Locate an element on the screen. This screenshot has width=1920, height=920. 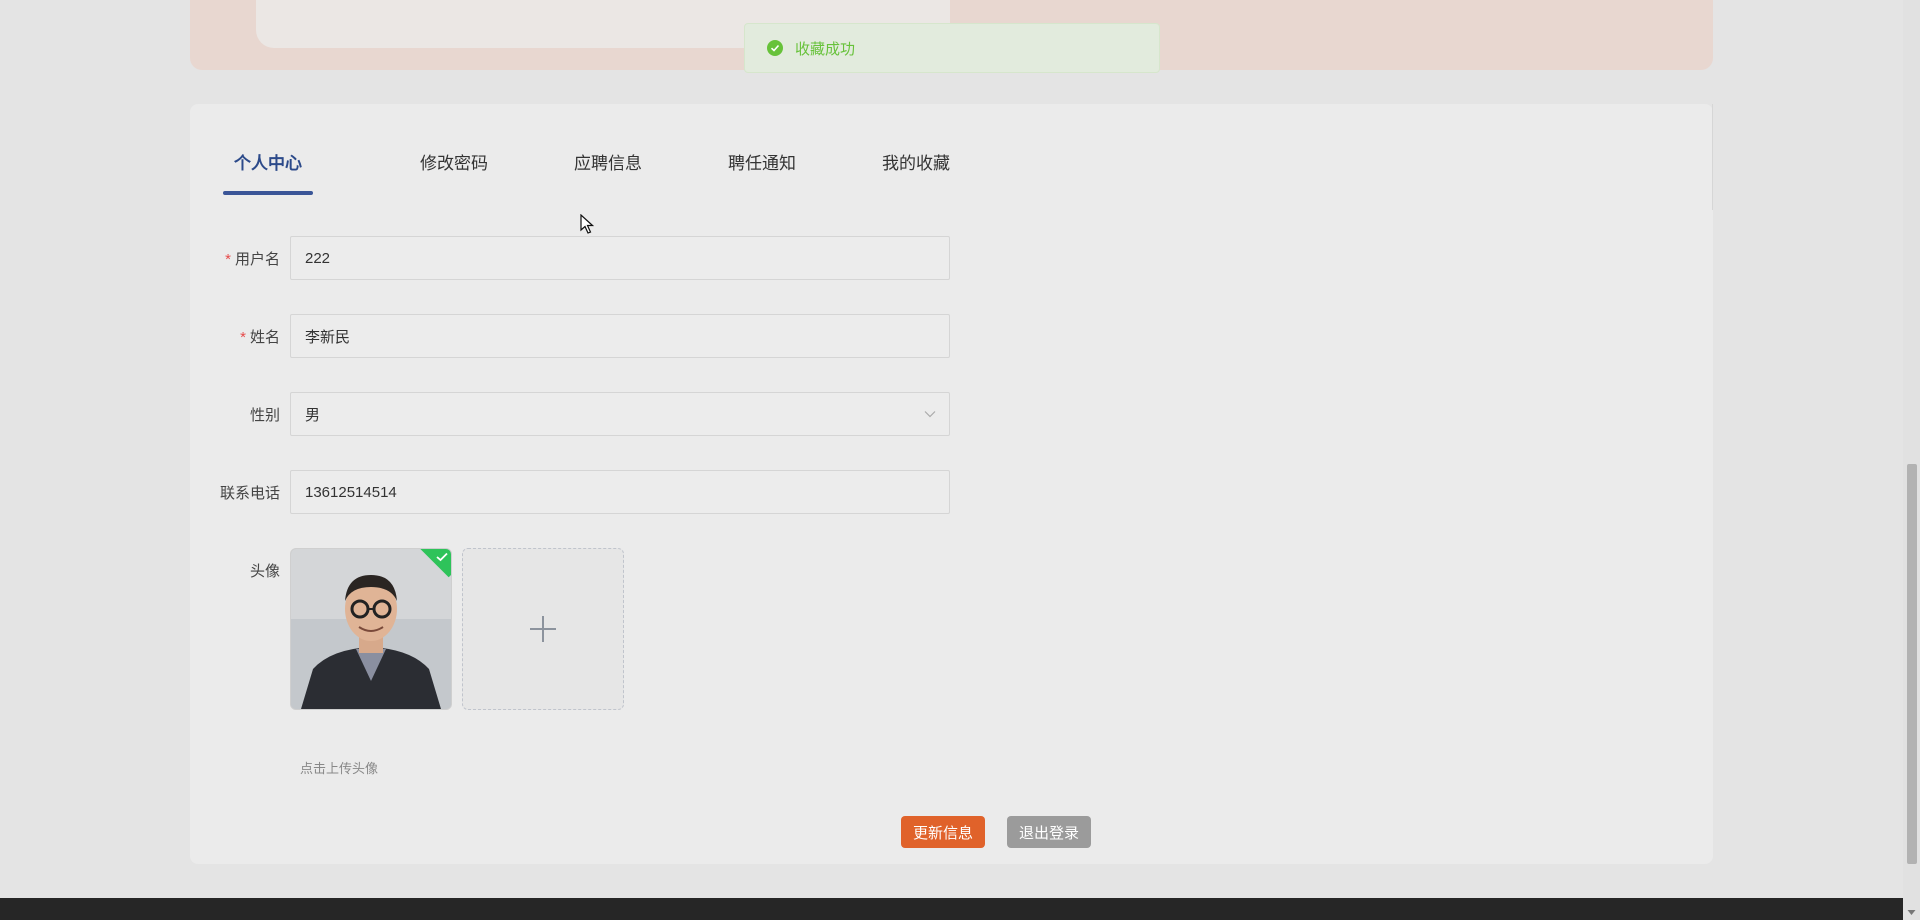
avatar-photo is located at coordinates (371, 629).